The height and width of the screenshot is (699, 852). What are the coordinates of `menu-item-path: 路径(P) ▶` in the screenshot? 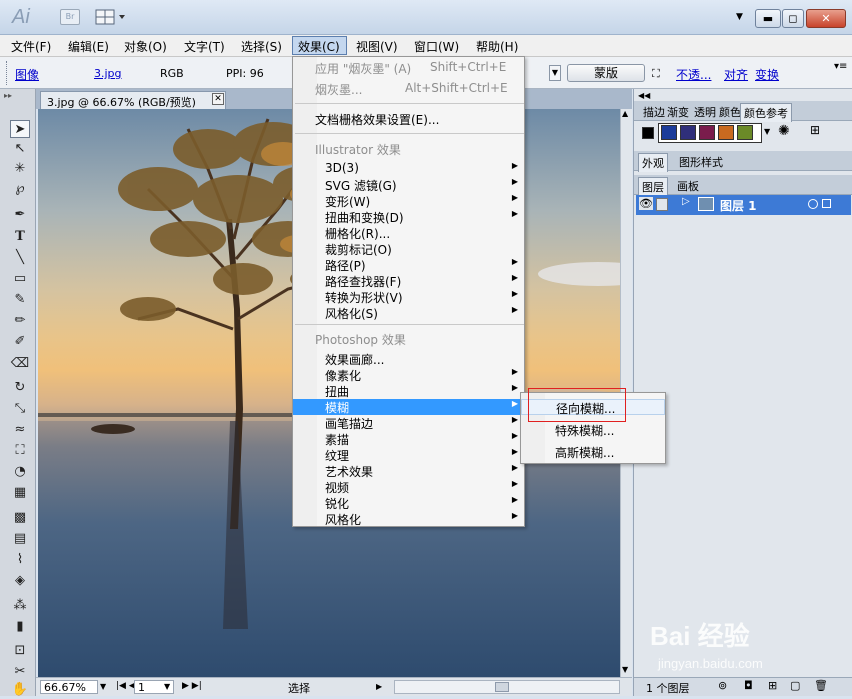 It's located at (408, 265).